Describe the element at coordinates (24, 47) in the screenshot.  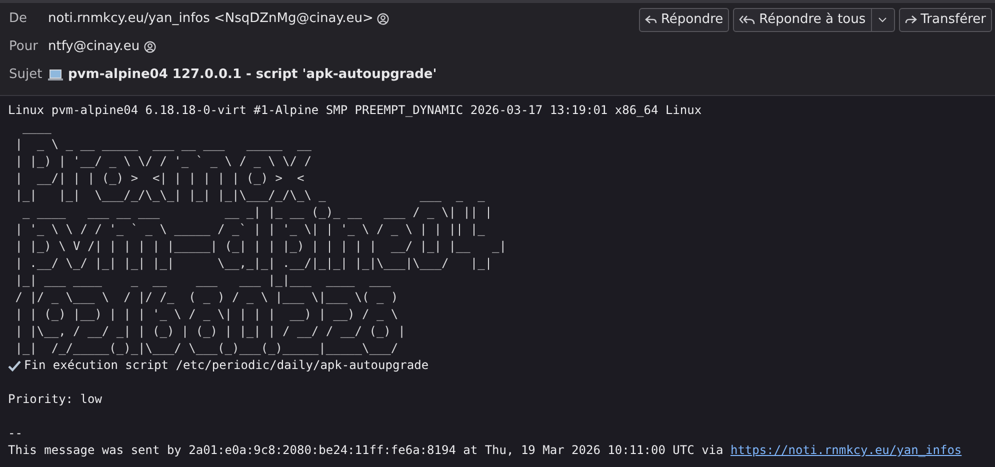
I see `field-label: Pour` at that location.